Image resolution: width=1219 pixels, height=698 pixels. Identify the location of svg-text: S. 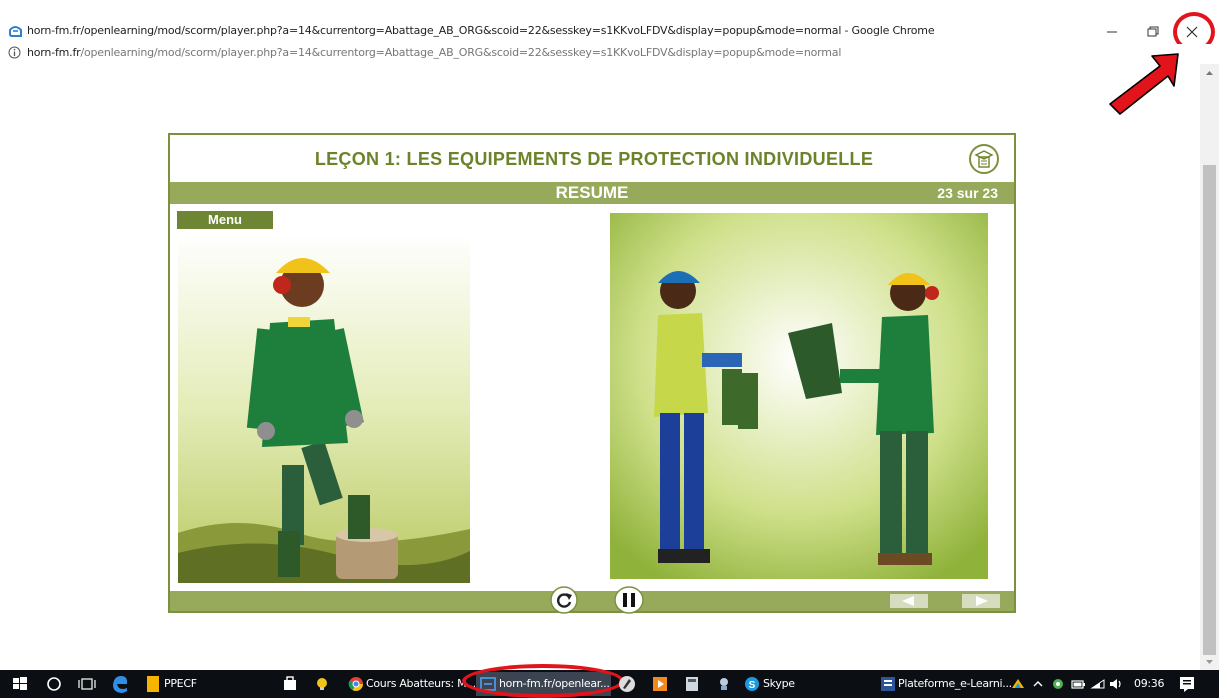
(752, 685).